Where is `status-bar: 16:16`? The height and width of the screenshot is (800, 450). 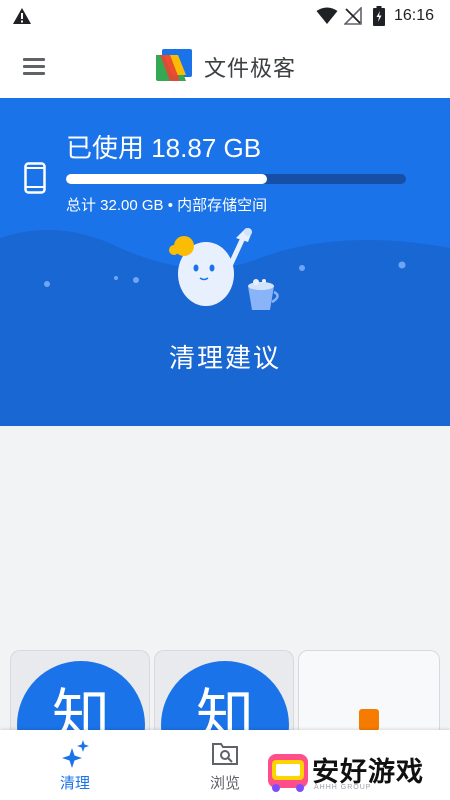
status-bar: 16:16 is located at coordinates (225, 17).